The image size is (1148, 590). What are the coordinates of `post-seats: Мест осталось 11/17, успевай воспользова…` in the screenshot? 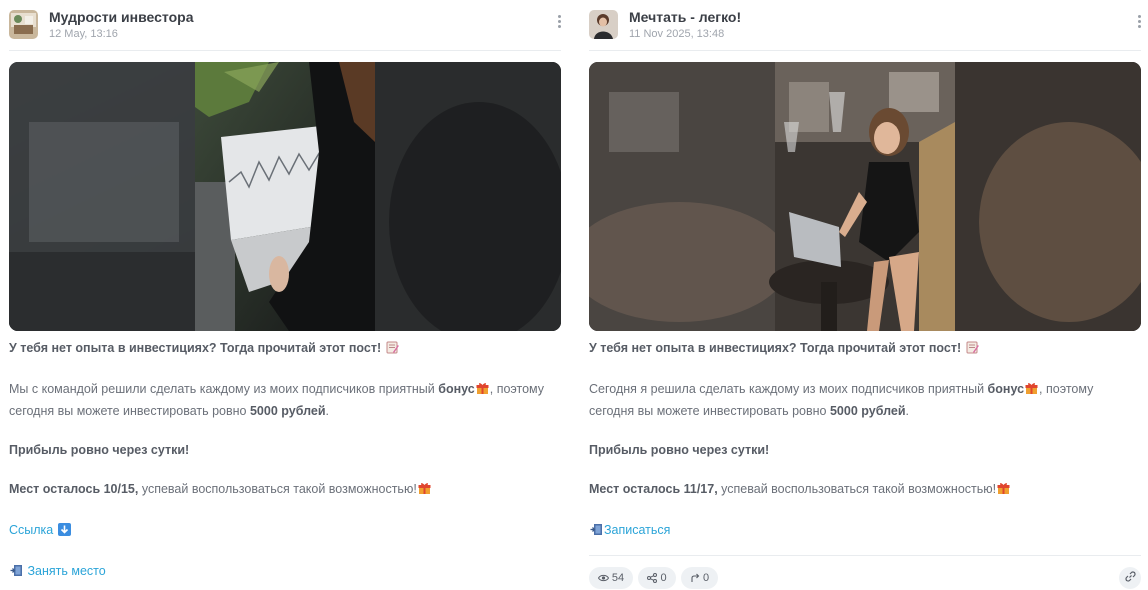 It's located at (865, 491).